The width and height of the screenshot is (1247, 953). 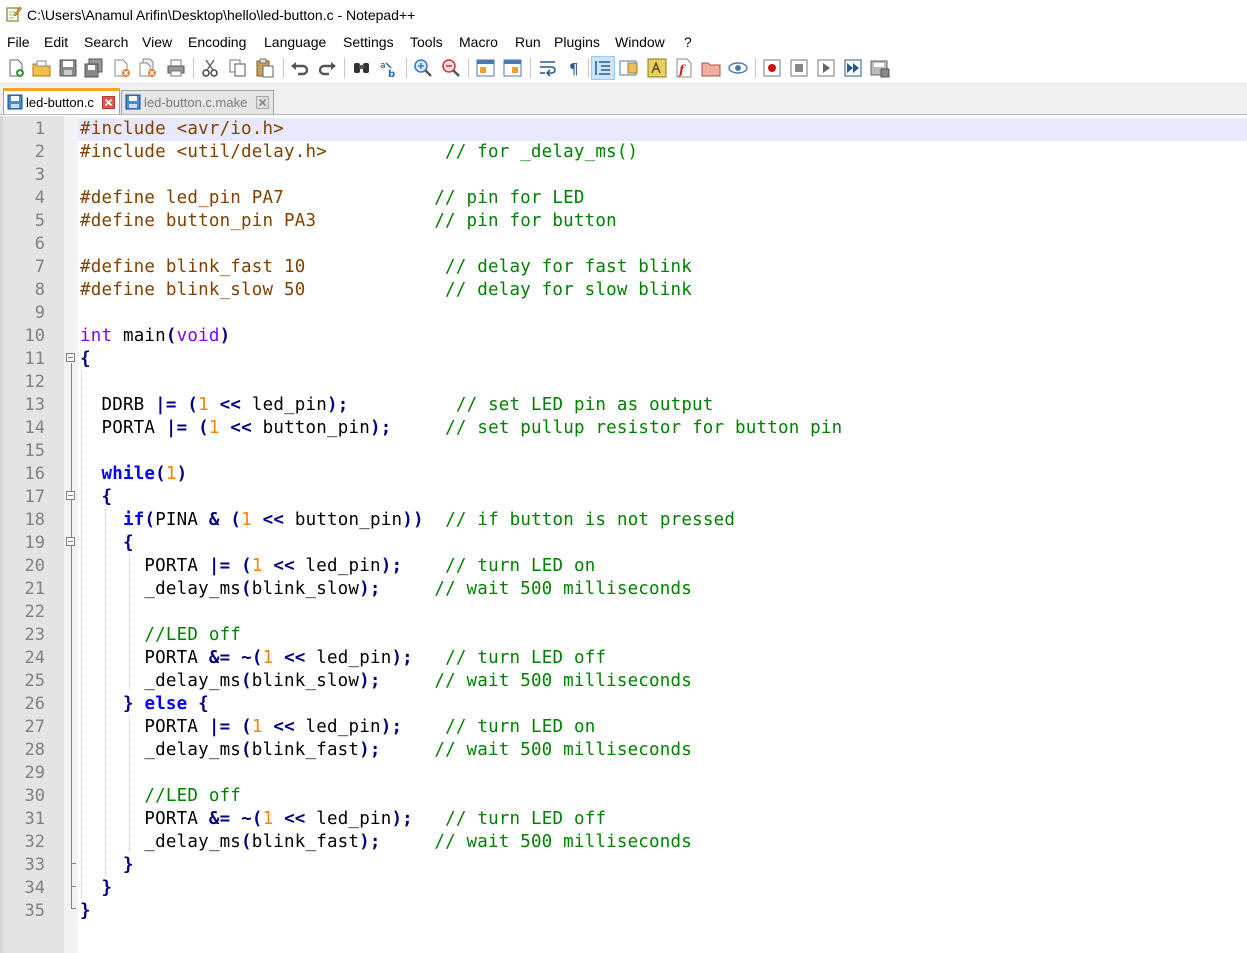 What do you see at coordinates (853, 68) in the screenshot?
I see `run-macro-multiple-icon` at bounding box center [853, 68].